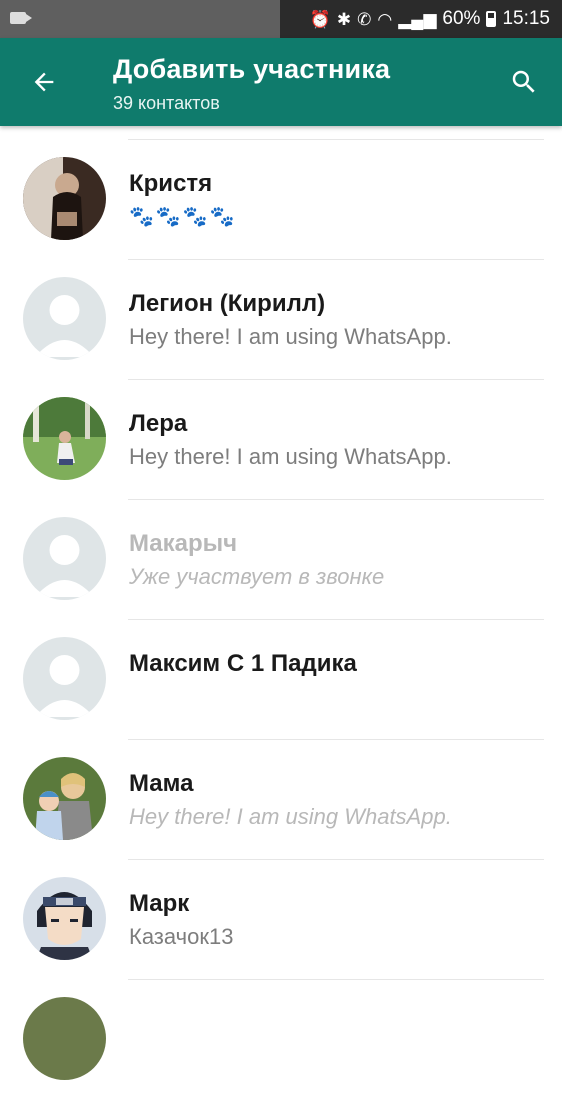  What do you see at coordinates (158, 423) in the screenshot?
I see `contact-name: Лера` at bounding box center [158, 423].